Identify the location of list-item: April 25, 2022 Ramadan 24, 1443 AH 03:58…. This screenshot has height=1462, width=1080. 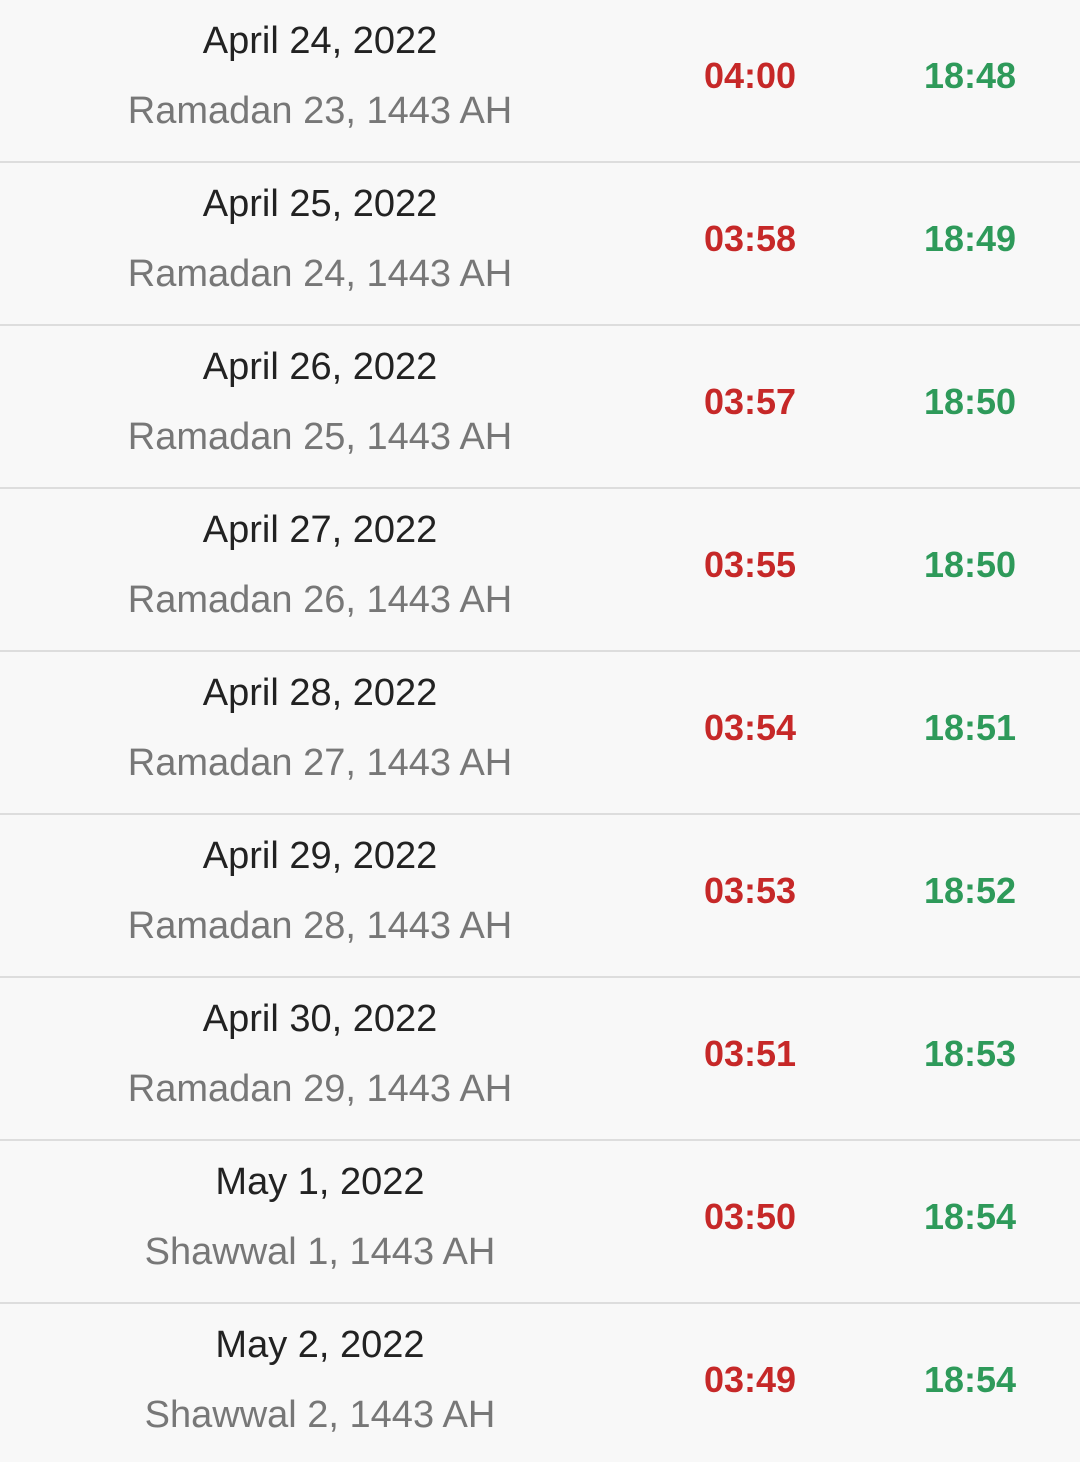
(540, 244).